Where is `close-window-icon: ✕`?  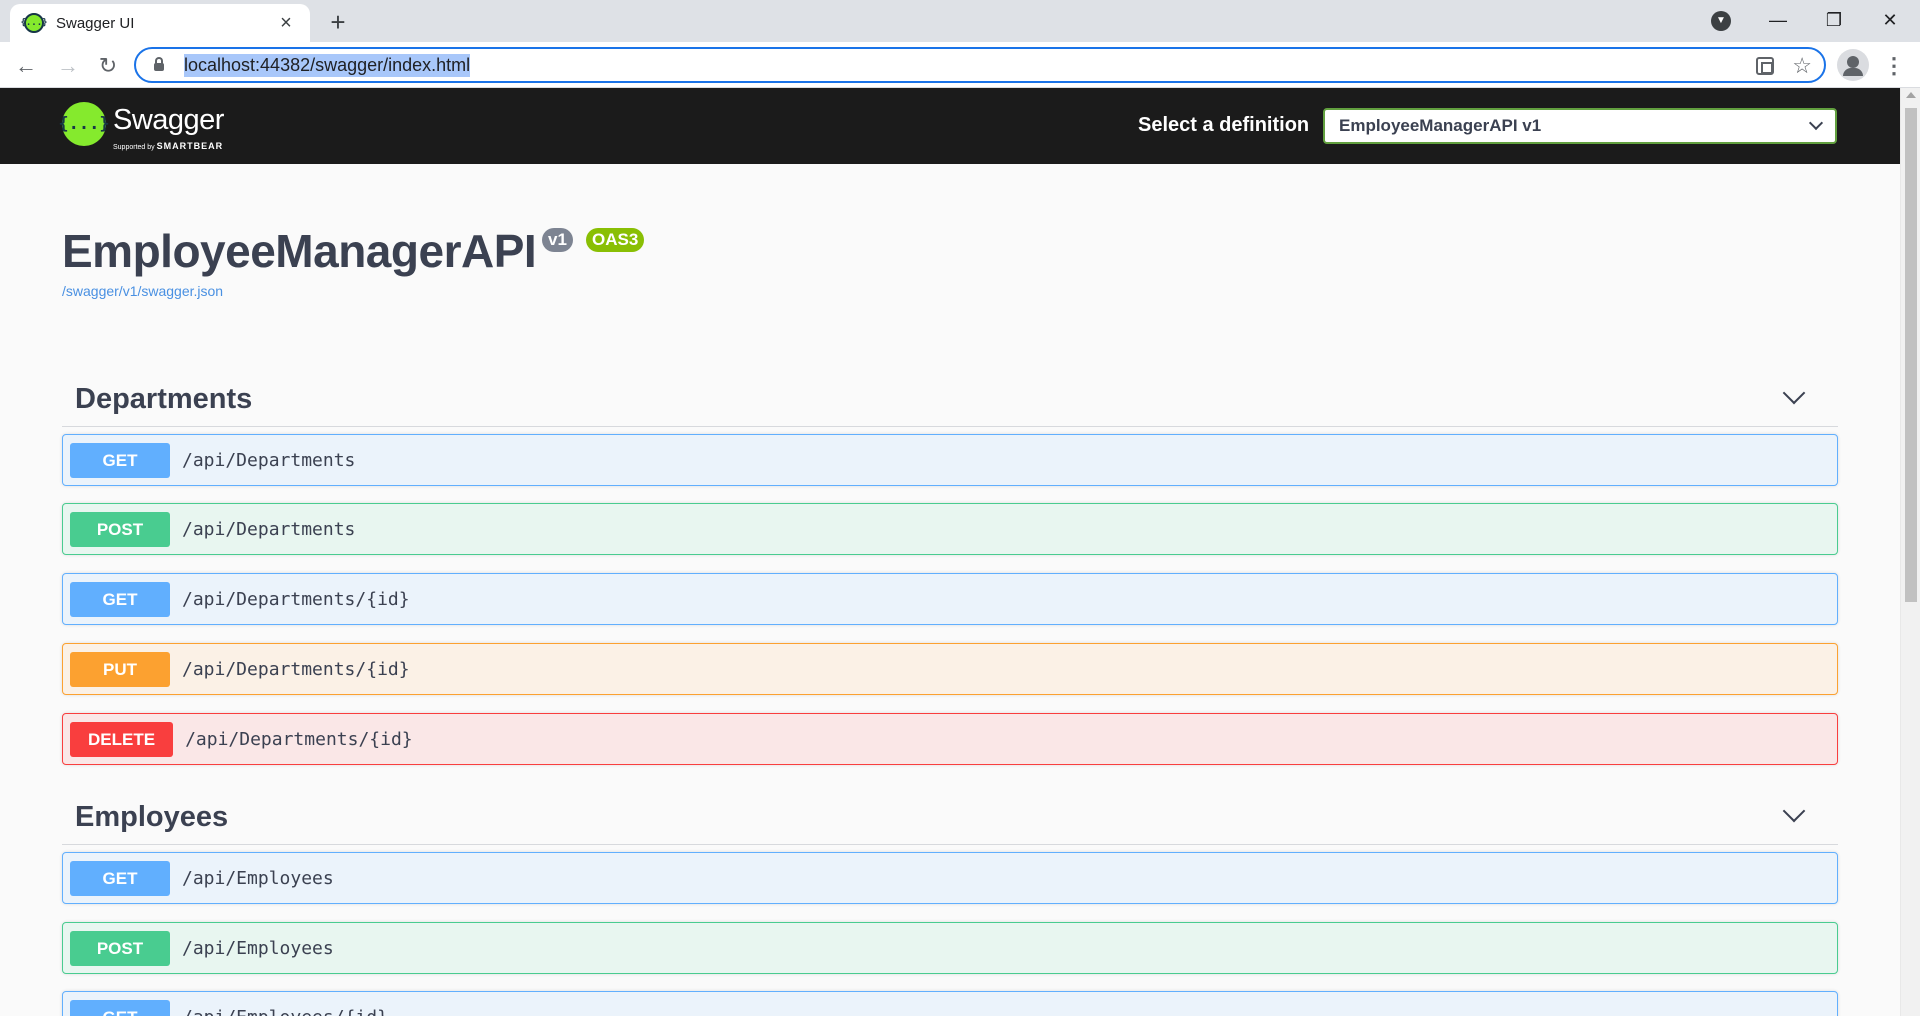
close-window-icon: ✕ is located at coordinates (1890, 20).